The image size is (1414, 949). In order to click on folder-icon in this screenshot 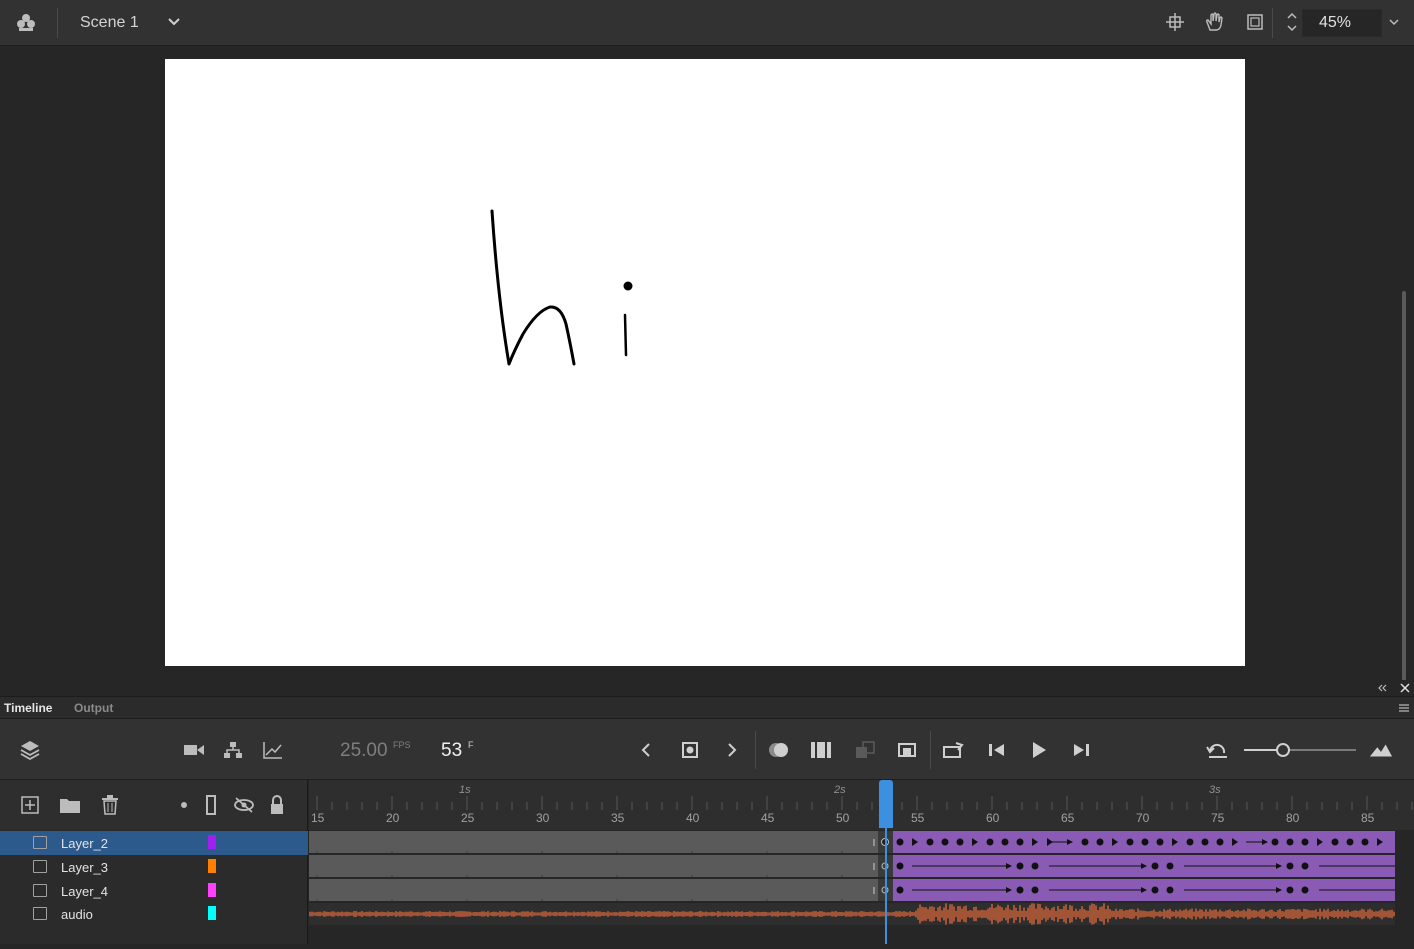, I will do `click(70, 805)`.